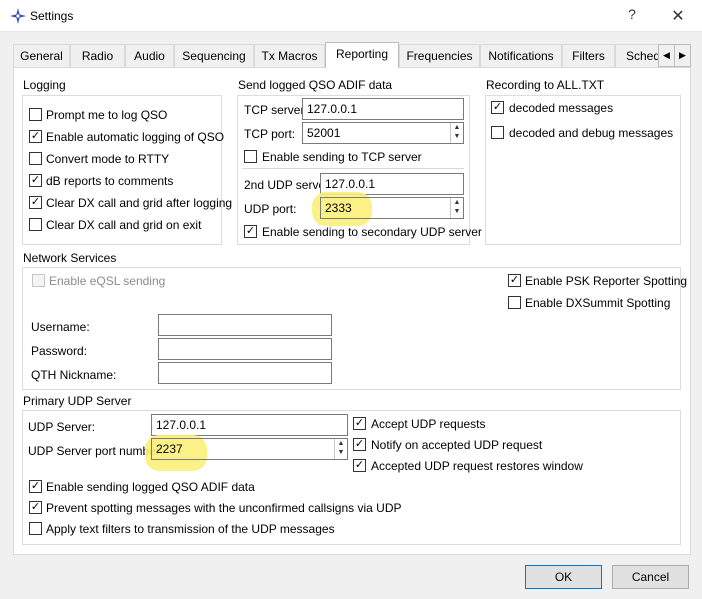 The height and width of the screenshot is (599, 702). I want to click on clear-dx-after-log-checkbox: ✓, so click(35, 202).